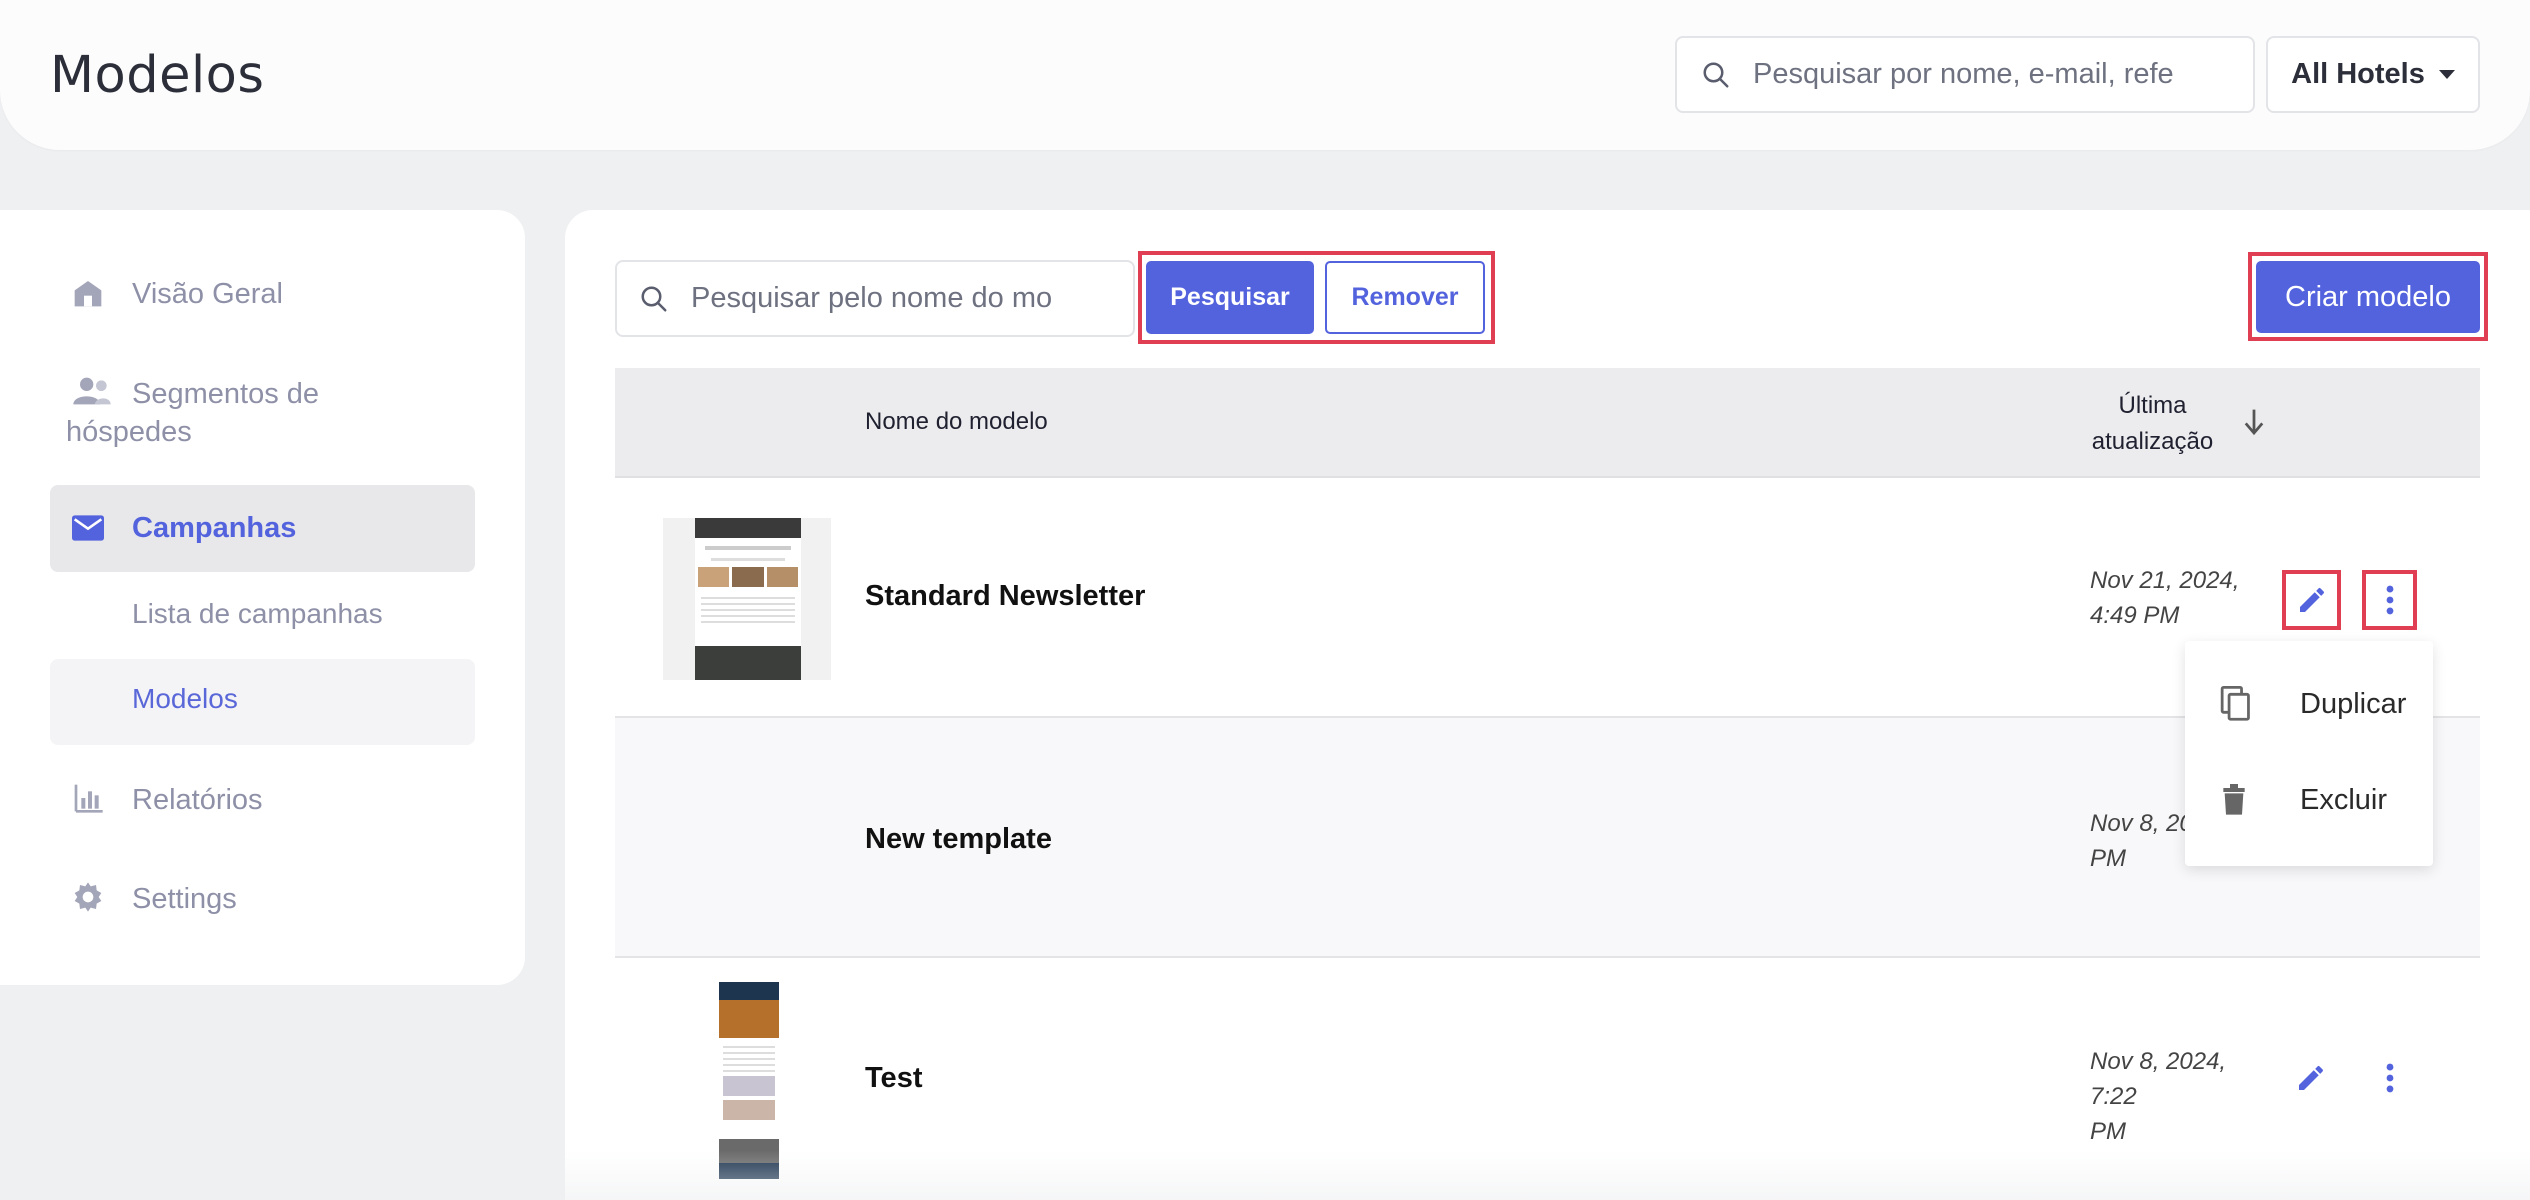 The width and height of the screenshot is (2530, 1200). I want to click on template-name: Test, so click(893, 1078).